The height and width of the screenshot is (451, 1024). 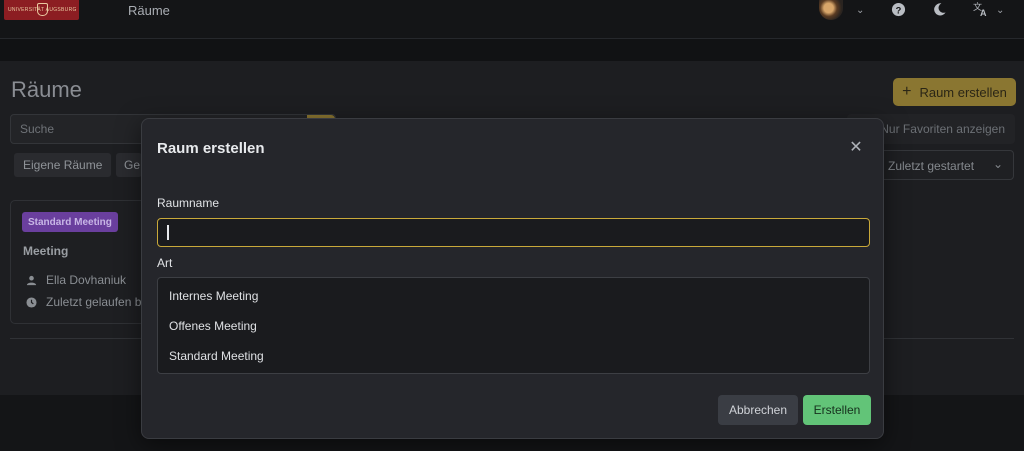 What do you see at coordinates (168, 232) in the screenshot?
I see `text-caret` at bounding box center [168, 232].